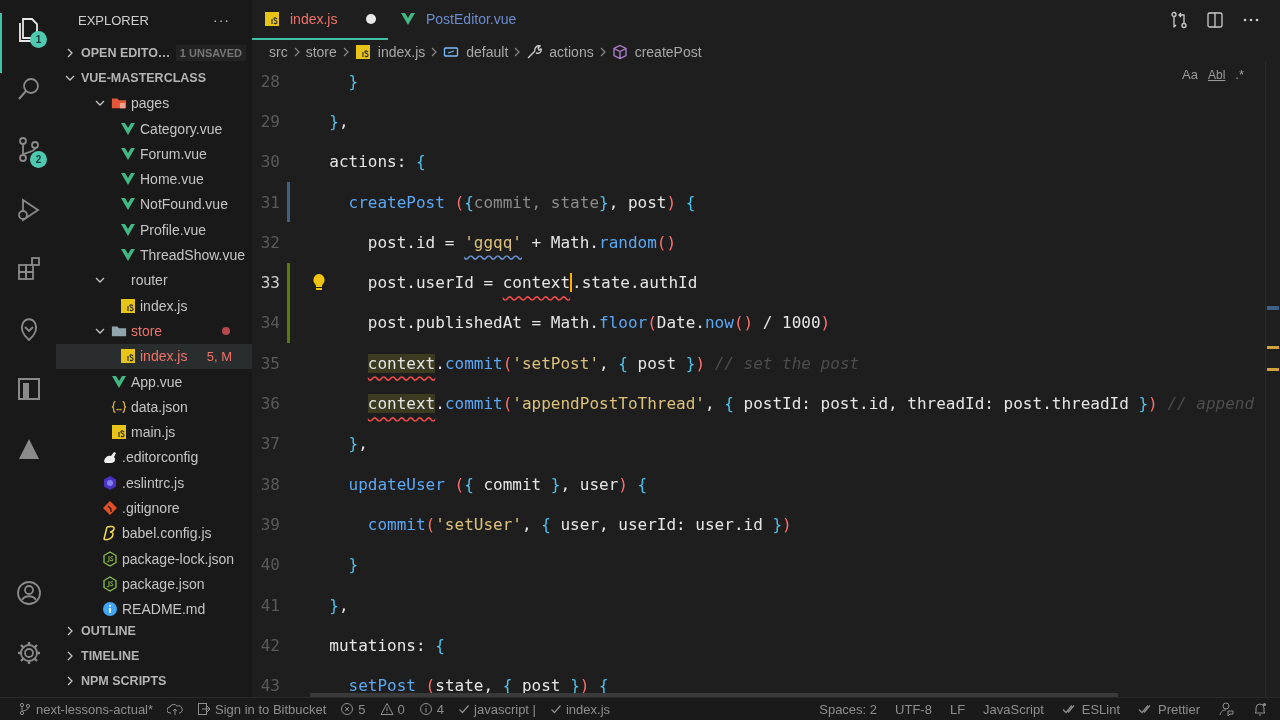 This screenshot has width=1280, height=720. Describe the element at coordinates (390, 52) in the screenshot. I see `breadcrumb: index.js` at that location.